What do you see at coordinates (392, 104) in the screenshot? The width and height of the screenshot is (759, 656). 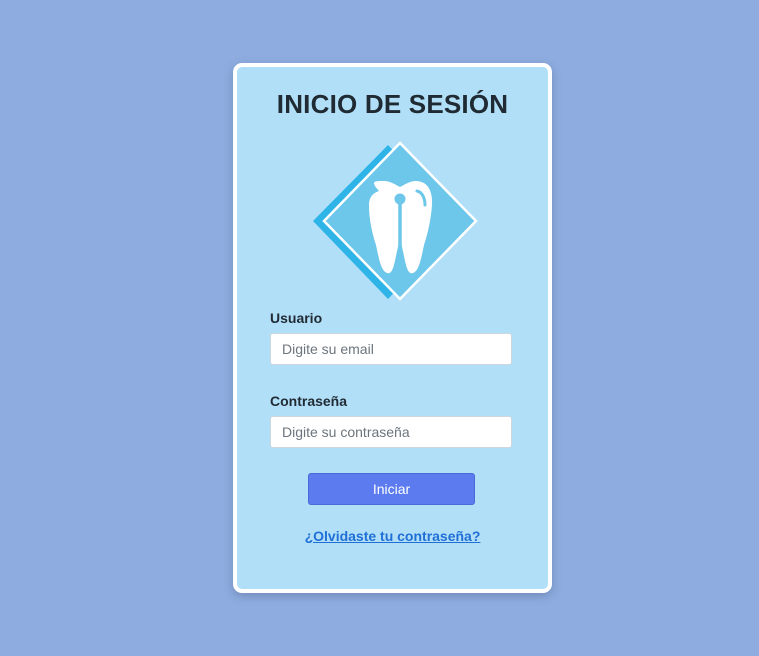 I see `page-title: INICIO DE SESIÓN` at bounding box center [392, 104].